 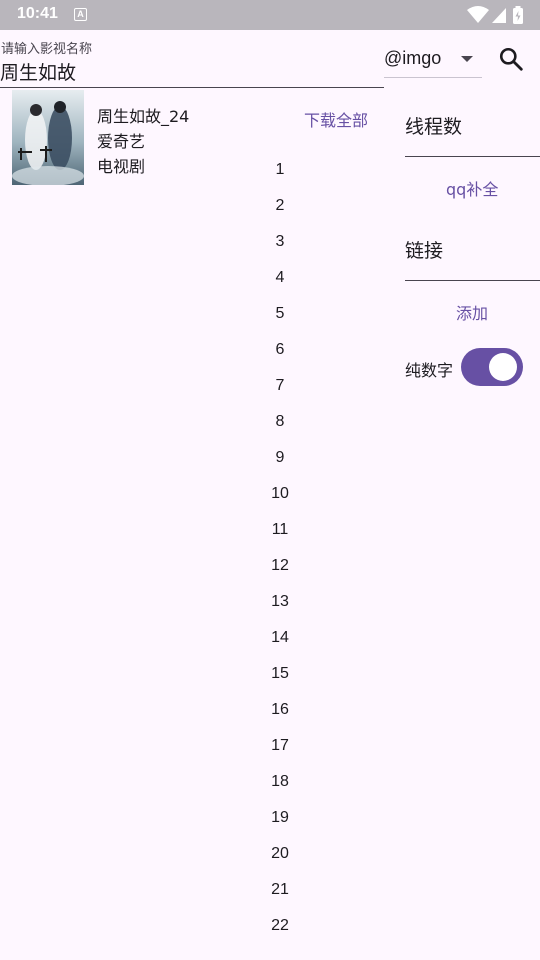 I want to click on poster-art, so click(x=48, y=137).